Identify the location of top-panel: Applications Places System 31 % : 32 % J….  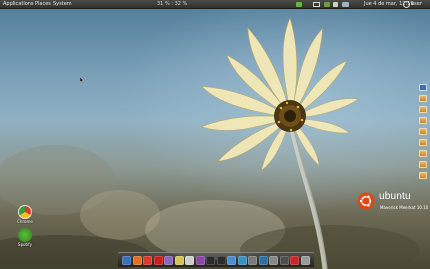
(215, 4).